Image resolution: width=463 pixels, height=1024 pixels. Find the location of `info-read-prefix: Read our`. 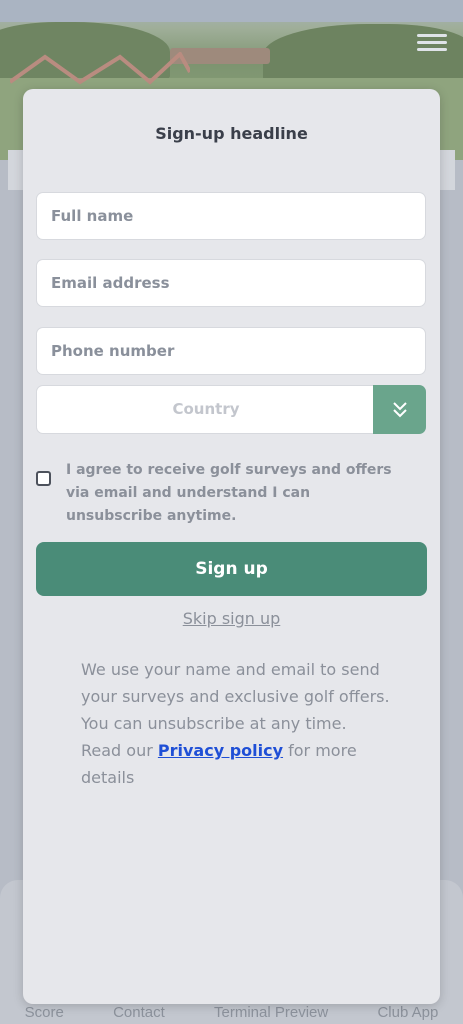

info-read-prefix: Read our is located at coordinates (117, 750).